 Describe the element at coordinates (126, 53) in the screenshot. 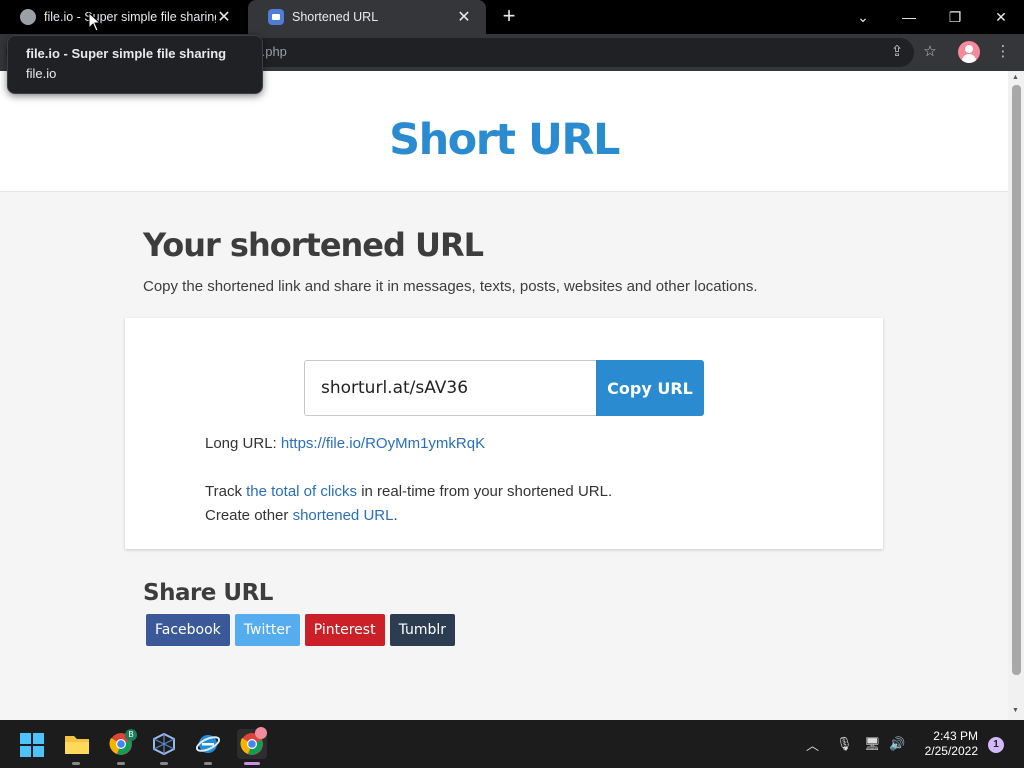

I see `tooltip-title: file.io - Super simple file sharing` at that location.